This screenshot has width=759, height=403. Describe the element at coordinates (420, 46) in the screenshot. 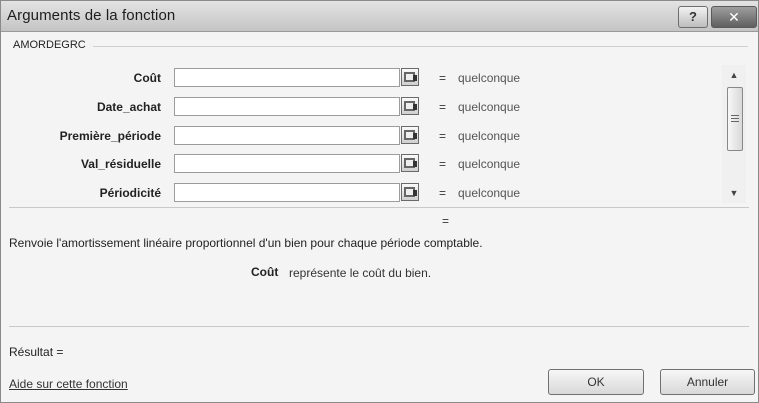

I see `group-divider` at that location.